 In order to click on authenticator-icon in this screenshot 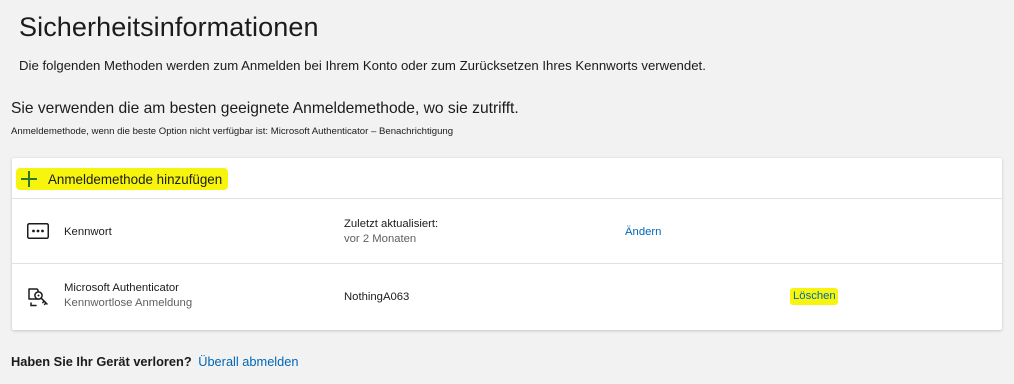, I will do `click(38, 299)`.